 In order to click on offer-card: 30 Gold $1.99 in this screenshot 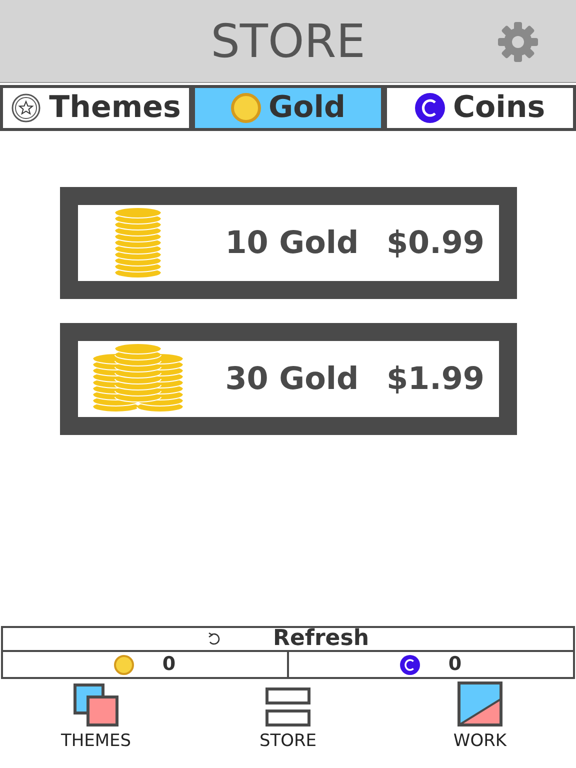, I will do `click(288, 379)`.